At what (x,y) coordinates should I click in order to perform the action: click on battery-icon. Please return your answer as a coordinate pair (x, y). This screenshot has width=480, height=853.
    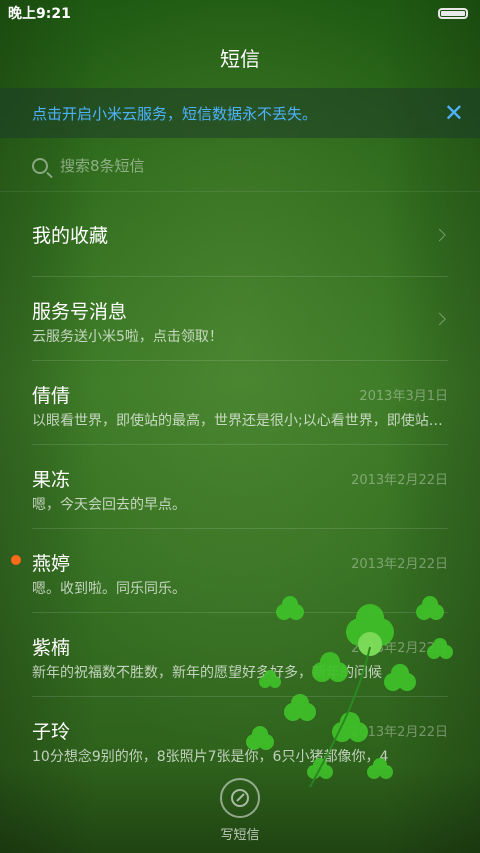
    Looking at the image, I should click on (453, 13).